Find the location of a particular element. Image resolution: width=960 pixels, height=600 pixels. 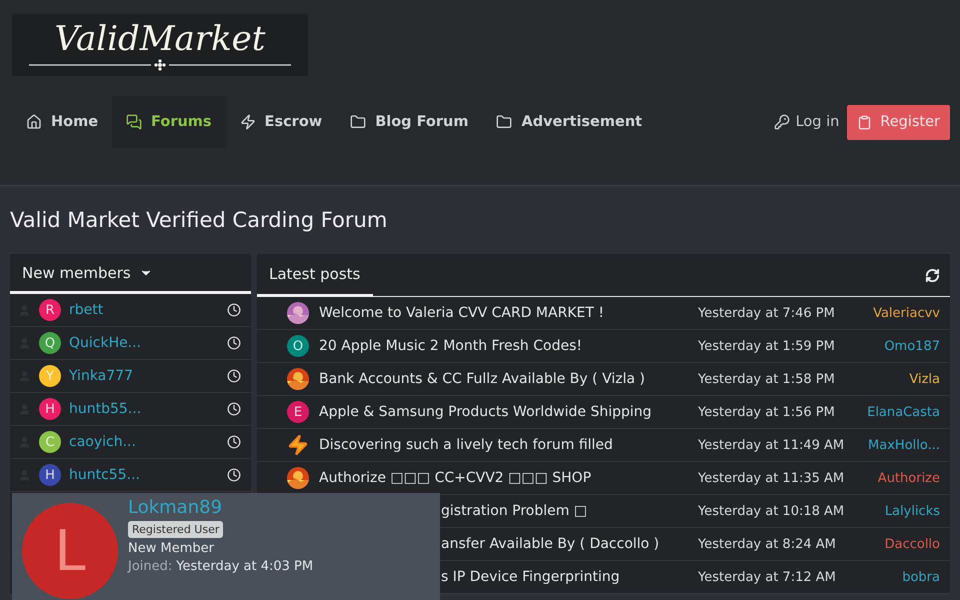

panel-title: New members is located at coordinates (76, 273).